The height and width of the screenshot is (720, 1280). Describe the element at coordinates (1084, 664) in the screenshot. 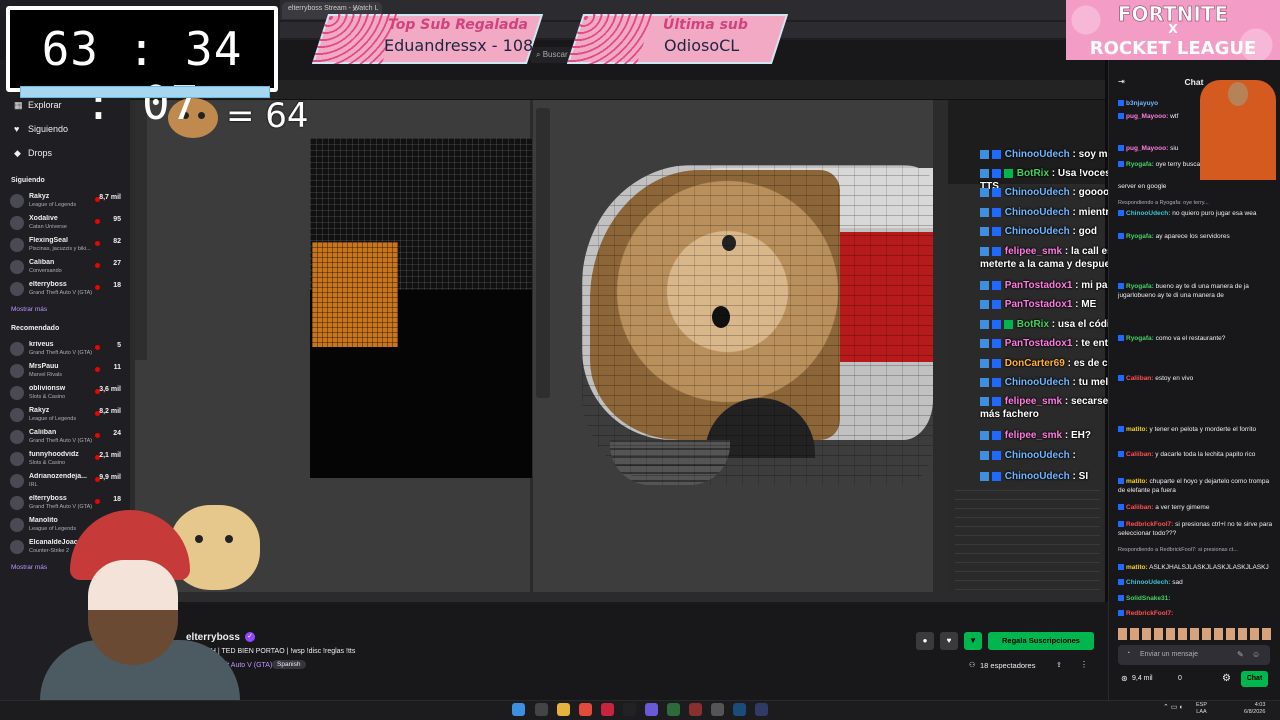

I see `more-options-icon: ⋮` at that location.